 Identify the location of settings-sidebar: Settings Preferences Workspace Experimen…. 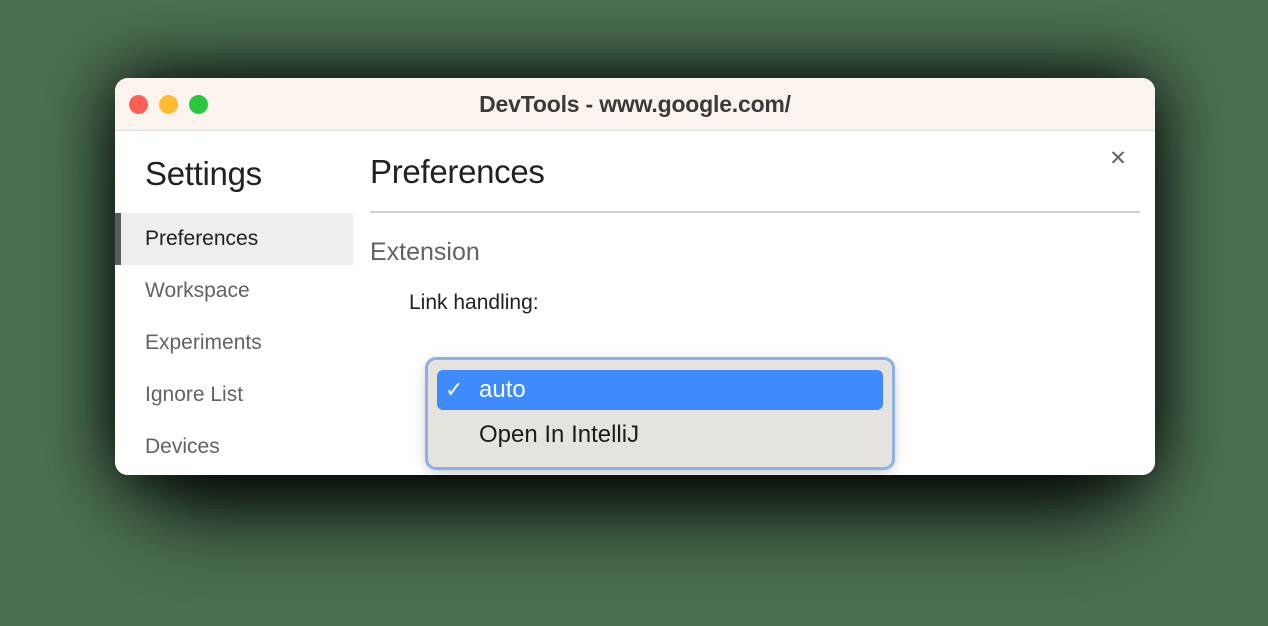
(234, 303).